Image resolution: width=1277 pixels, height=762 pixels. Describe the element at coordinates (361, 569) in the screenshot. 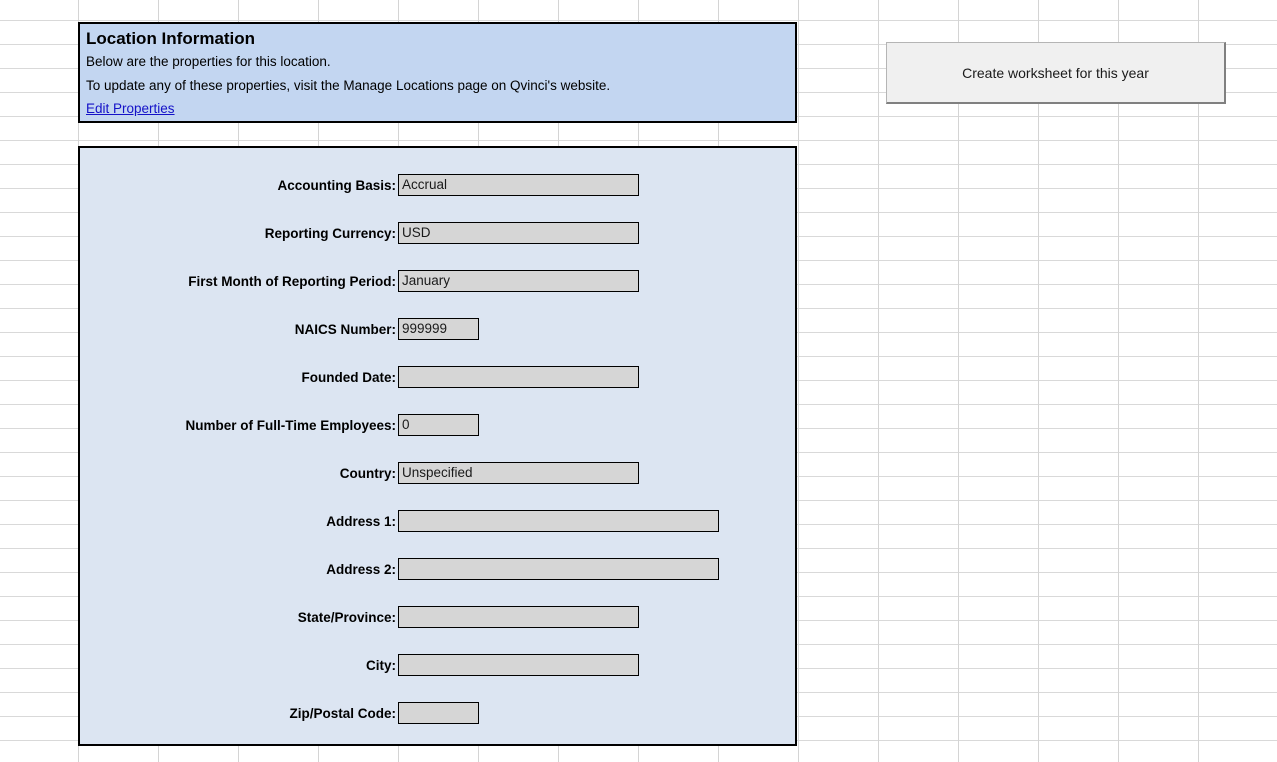

I see `property-label: Address 2:` at that location.